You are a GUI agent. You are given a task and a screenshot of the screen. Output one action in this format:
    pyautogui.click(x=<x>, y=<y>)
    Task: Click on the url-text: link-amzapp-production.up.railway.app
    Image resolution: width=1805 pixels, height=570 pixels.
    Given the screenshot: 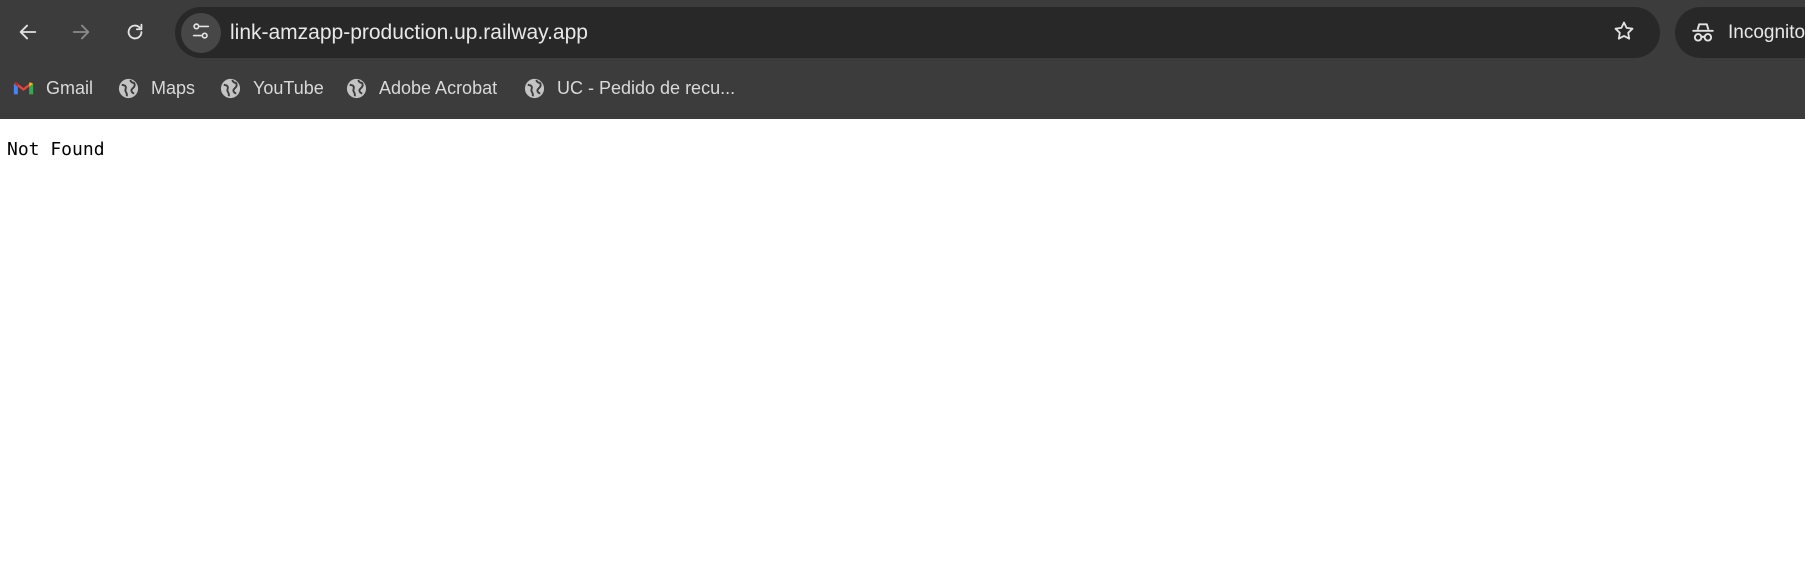 What is the action you would take?
    pyautogui.click(x=409, y=32)
    